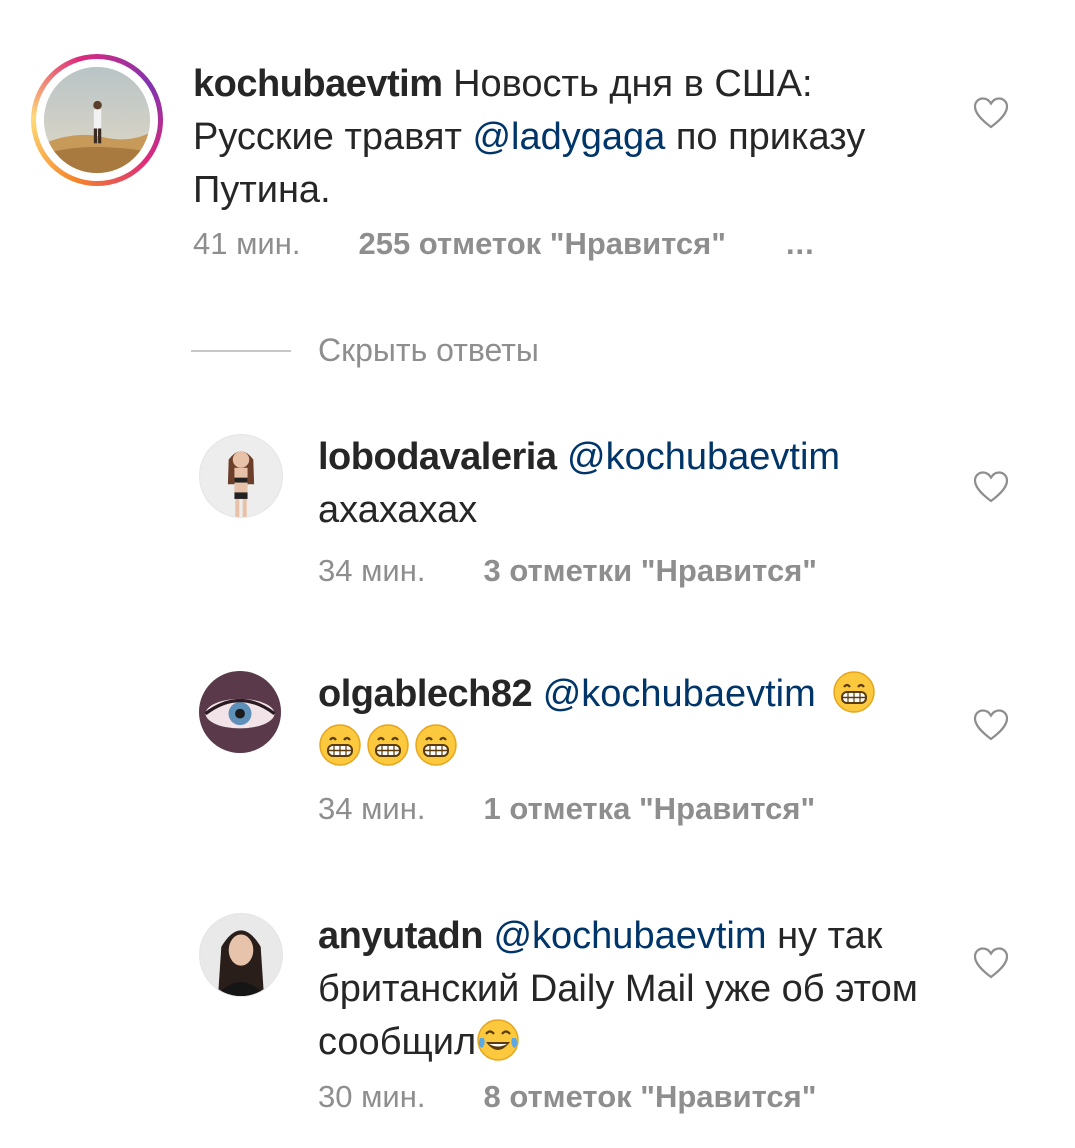 This screenshot has width=1075, height=1148. Describe the element at coordinates (372, 570) in the screenshot. I see `reply-1-time: 34 мин.` at that location.